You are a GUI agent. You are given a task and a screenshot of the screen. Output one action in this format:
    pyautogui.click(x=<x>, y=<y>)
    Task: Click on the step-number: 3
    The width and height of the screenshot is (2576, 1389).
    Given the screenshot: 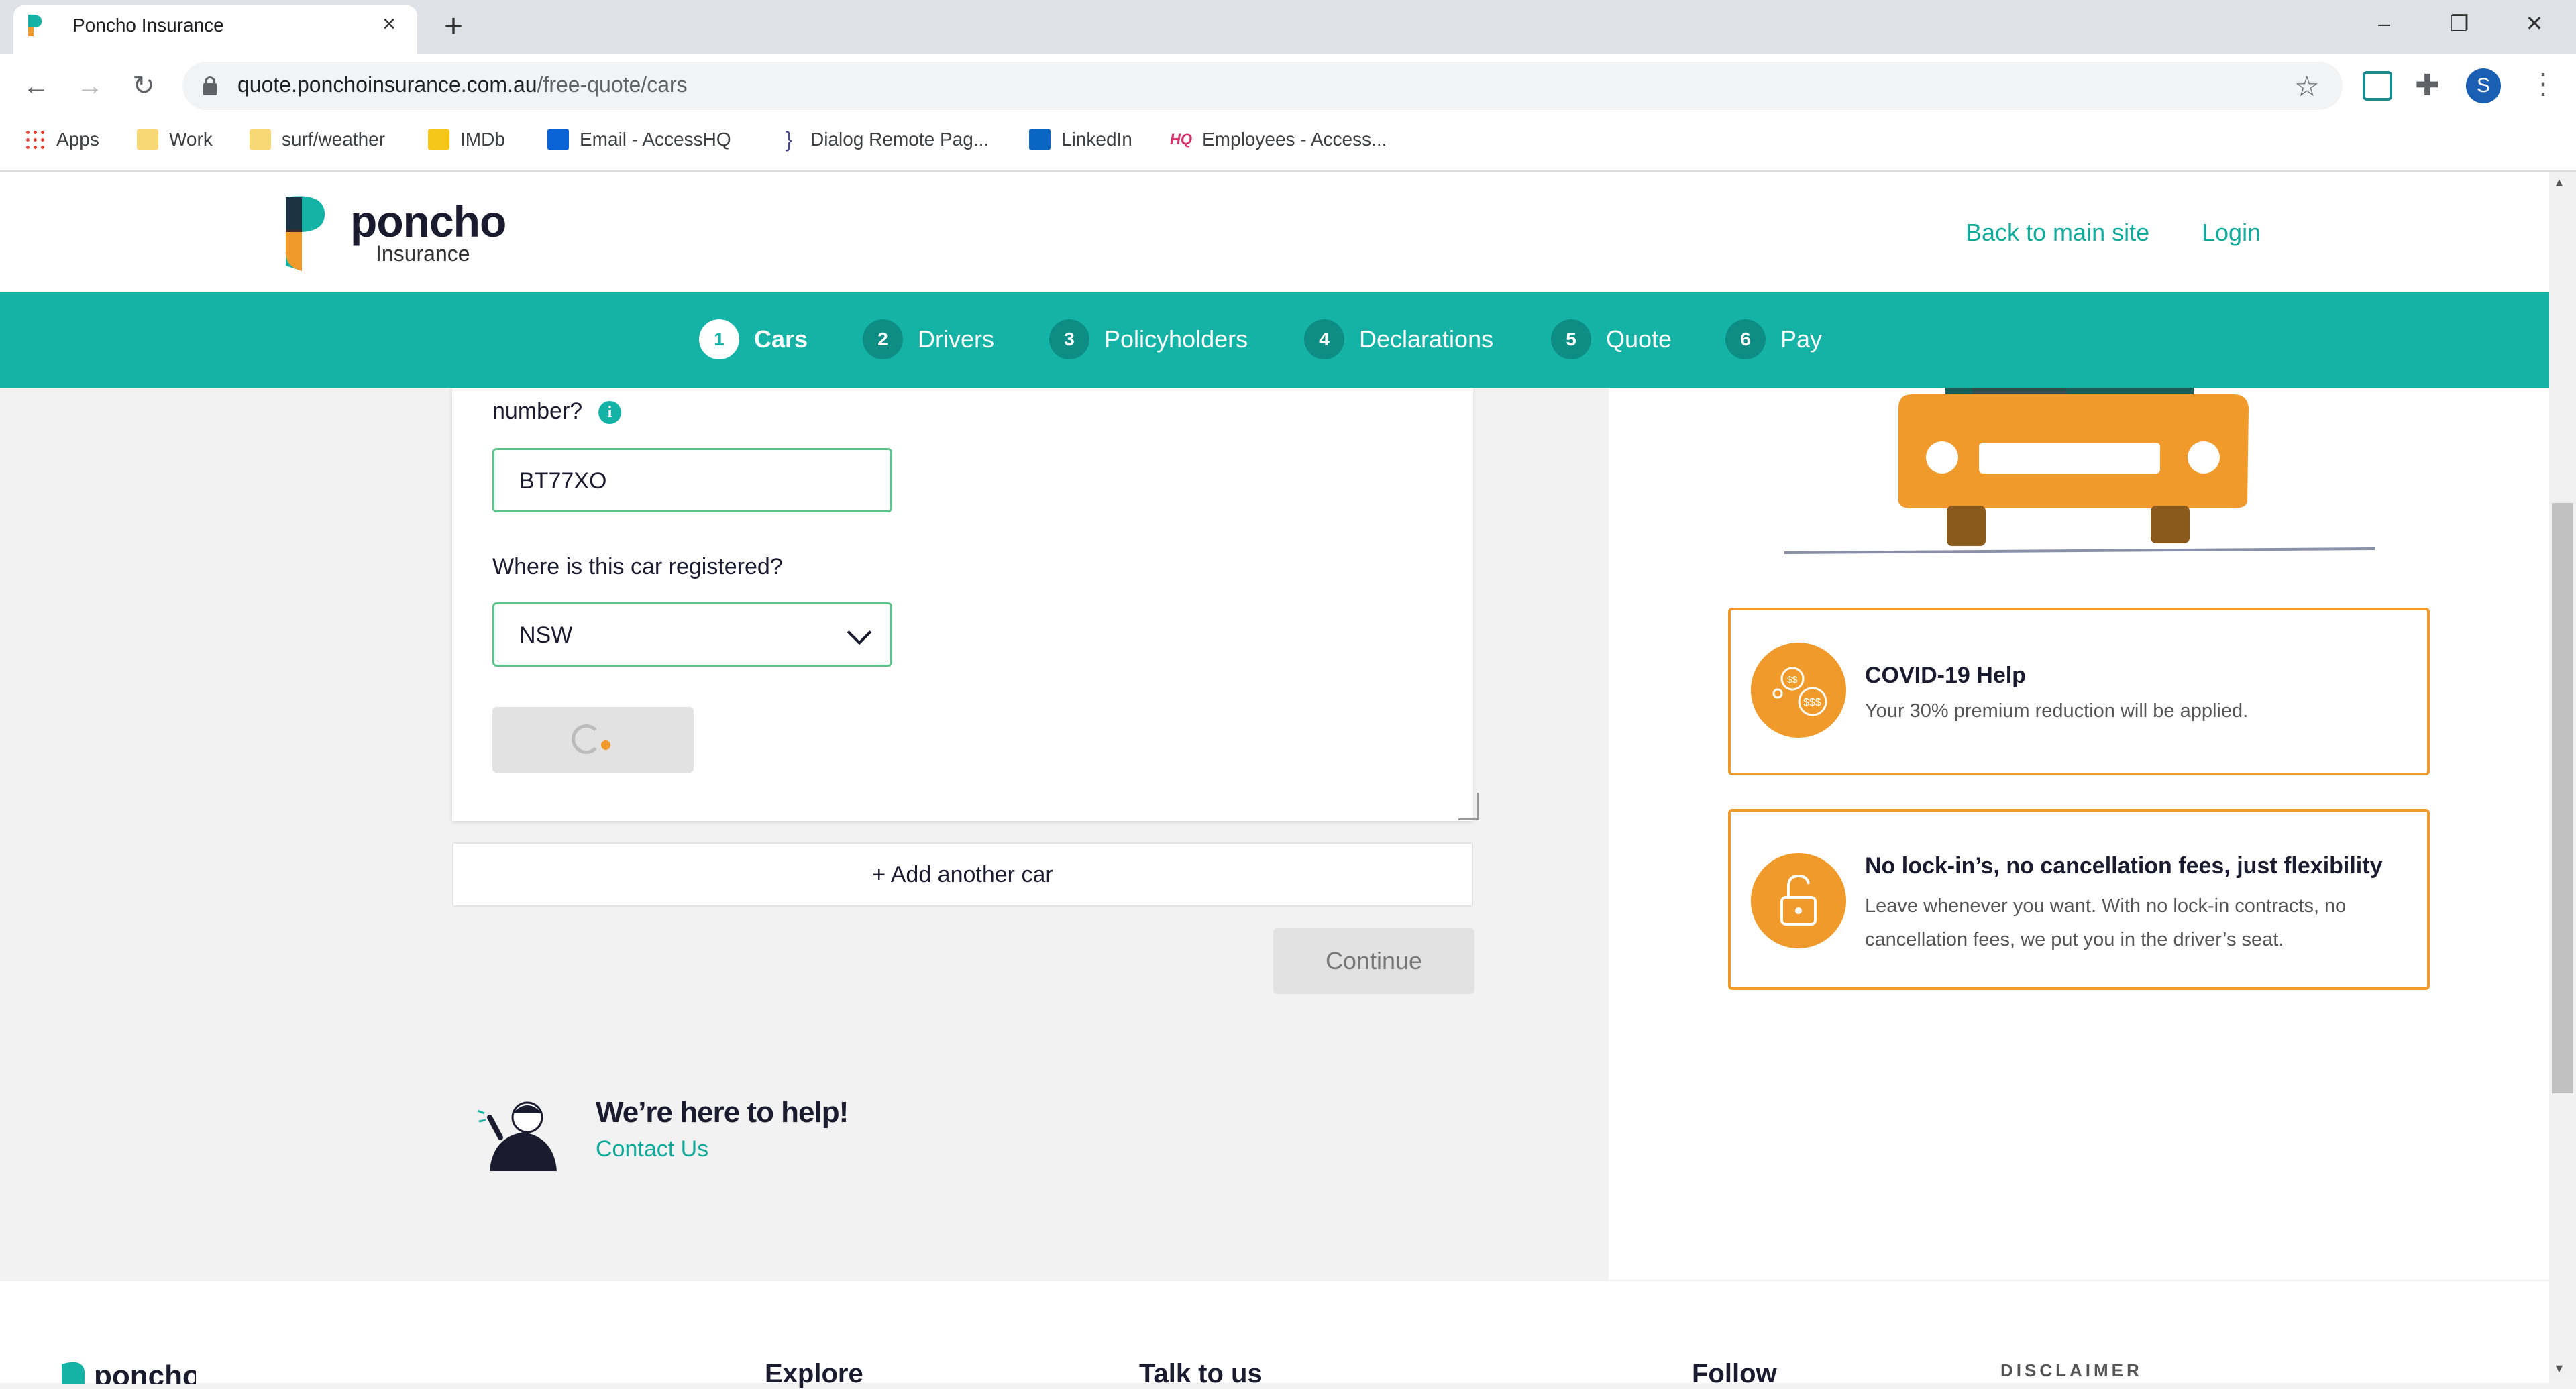 What is the action you would take?
    pyautogui.click(x=1069, y=339)
    